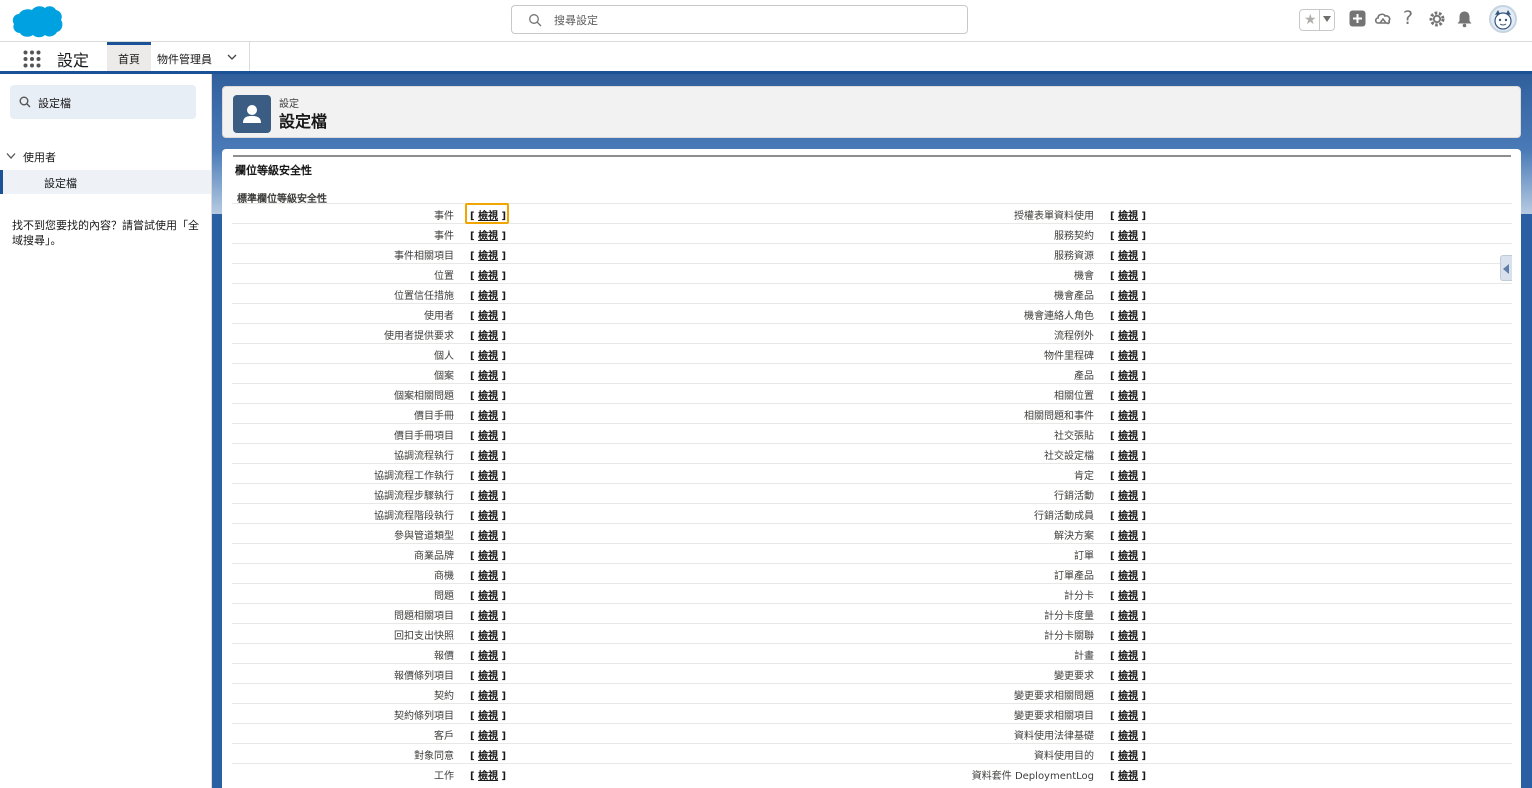 The height and width of the screenshot is (788, 1532). What do you see at coordinates (1383, 19) in the screenshot?
I see `trailhead-icon` at bounding box center [1383, 19].